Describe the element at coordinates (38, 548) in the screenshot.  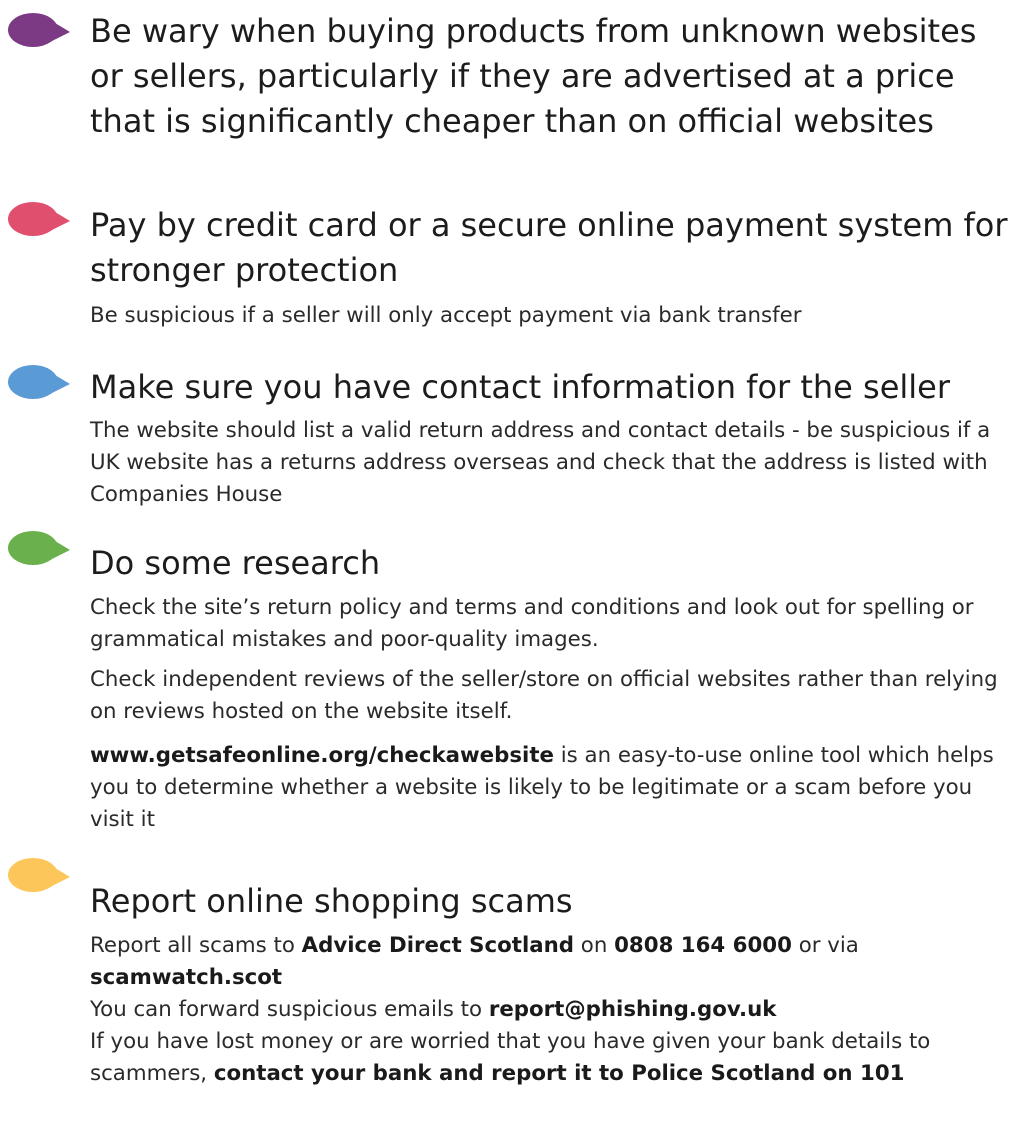
I see `green-speech-bubble-icon` at that location.